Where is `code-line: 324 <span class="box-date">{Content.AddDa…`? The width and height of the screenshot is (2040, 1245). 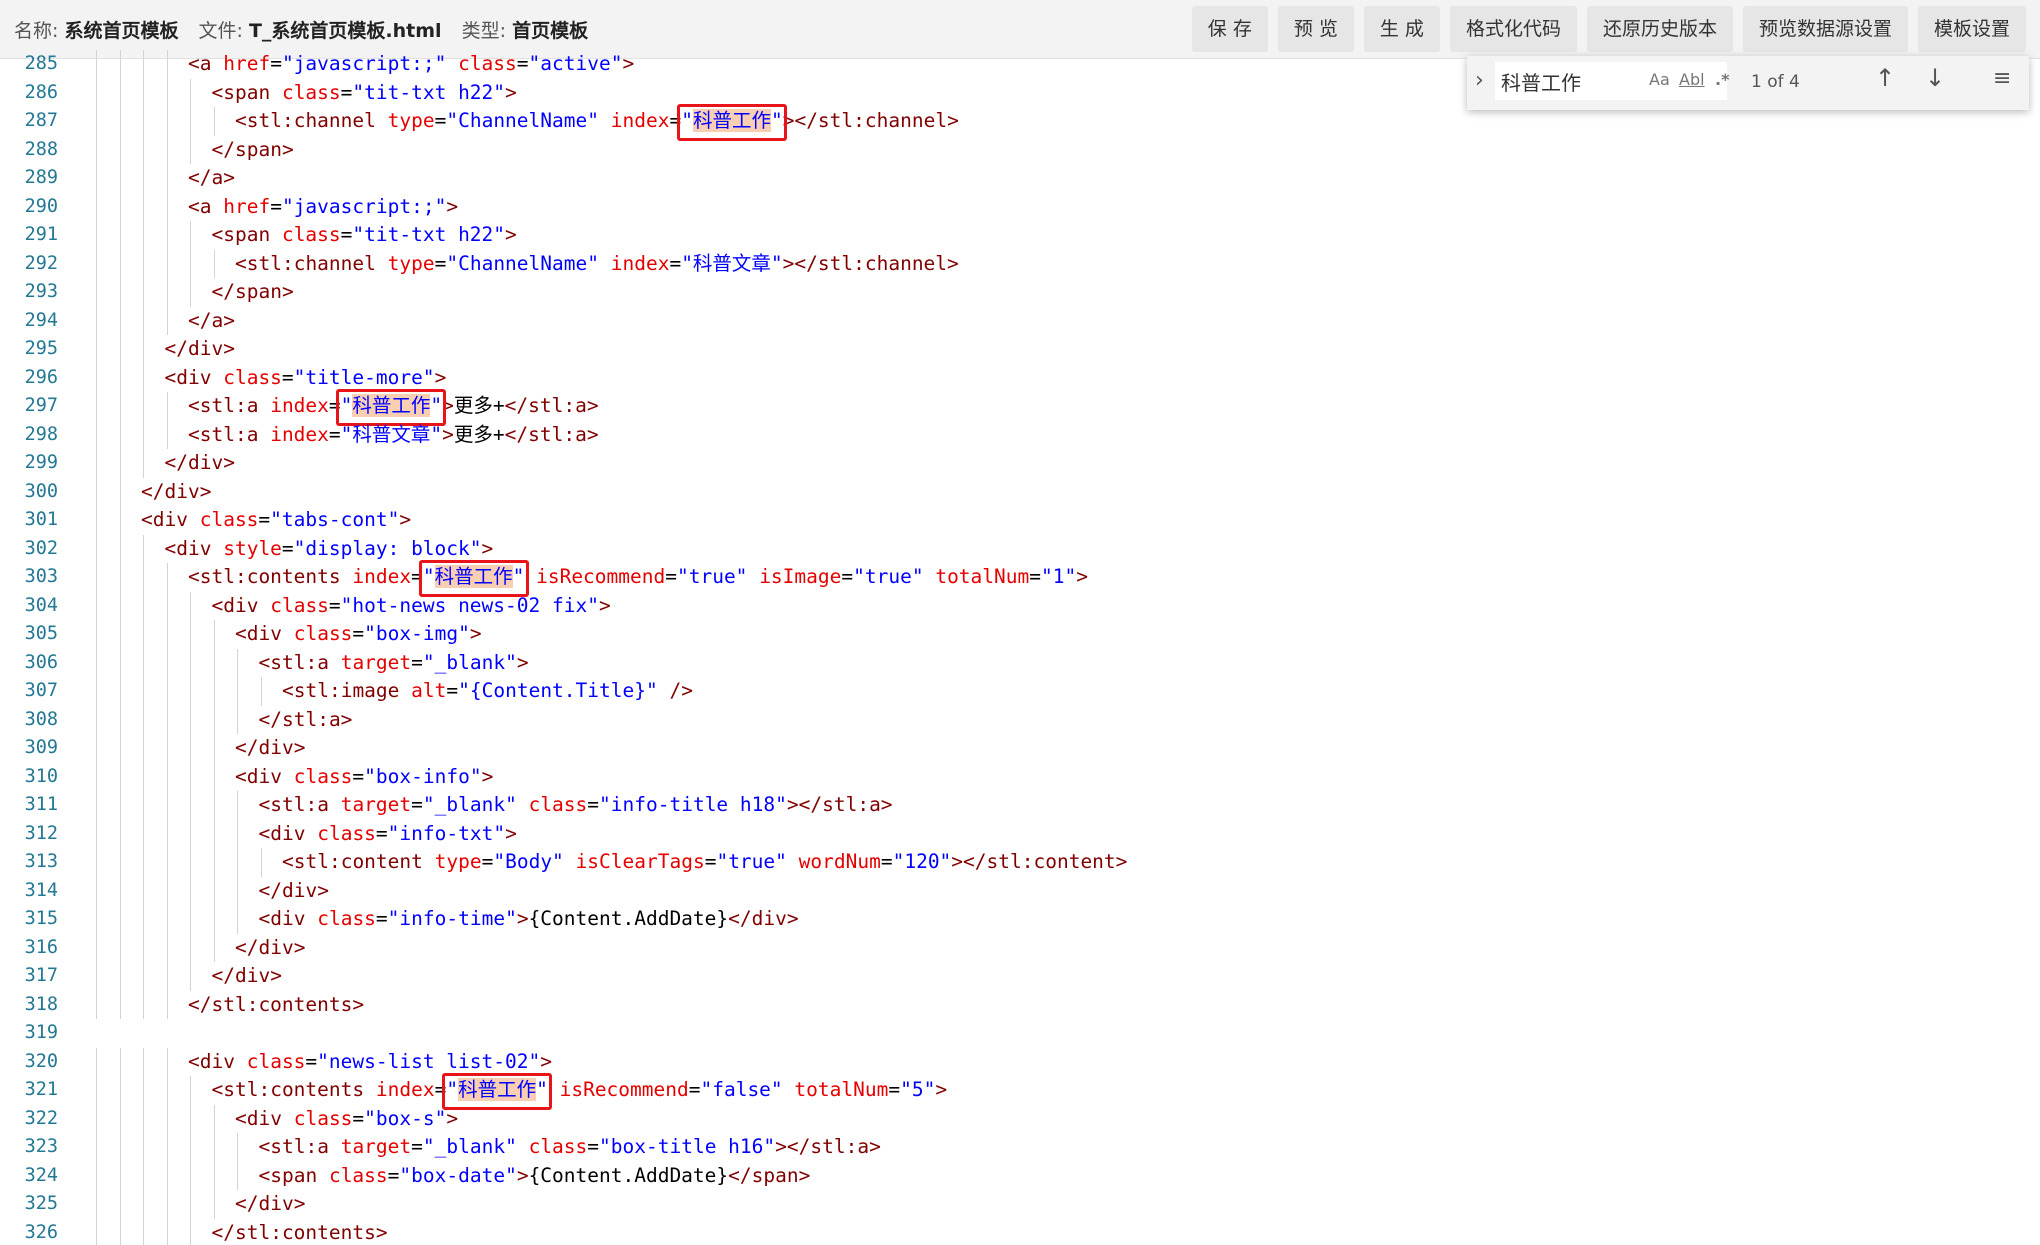
code-line: 324 <span class="box-date">{Content.AddDa… is located at coordinates (1020, 1175).